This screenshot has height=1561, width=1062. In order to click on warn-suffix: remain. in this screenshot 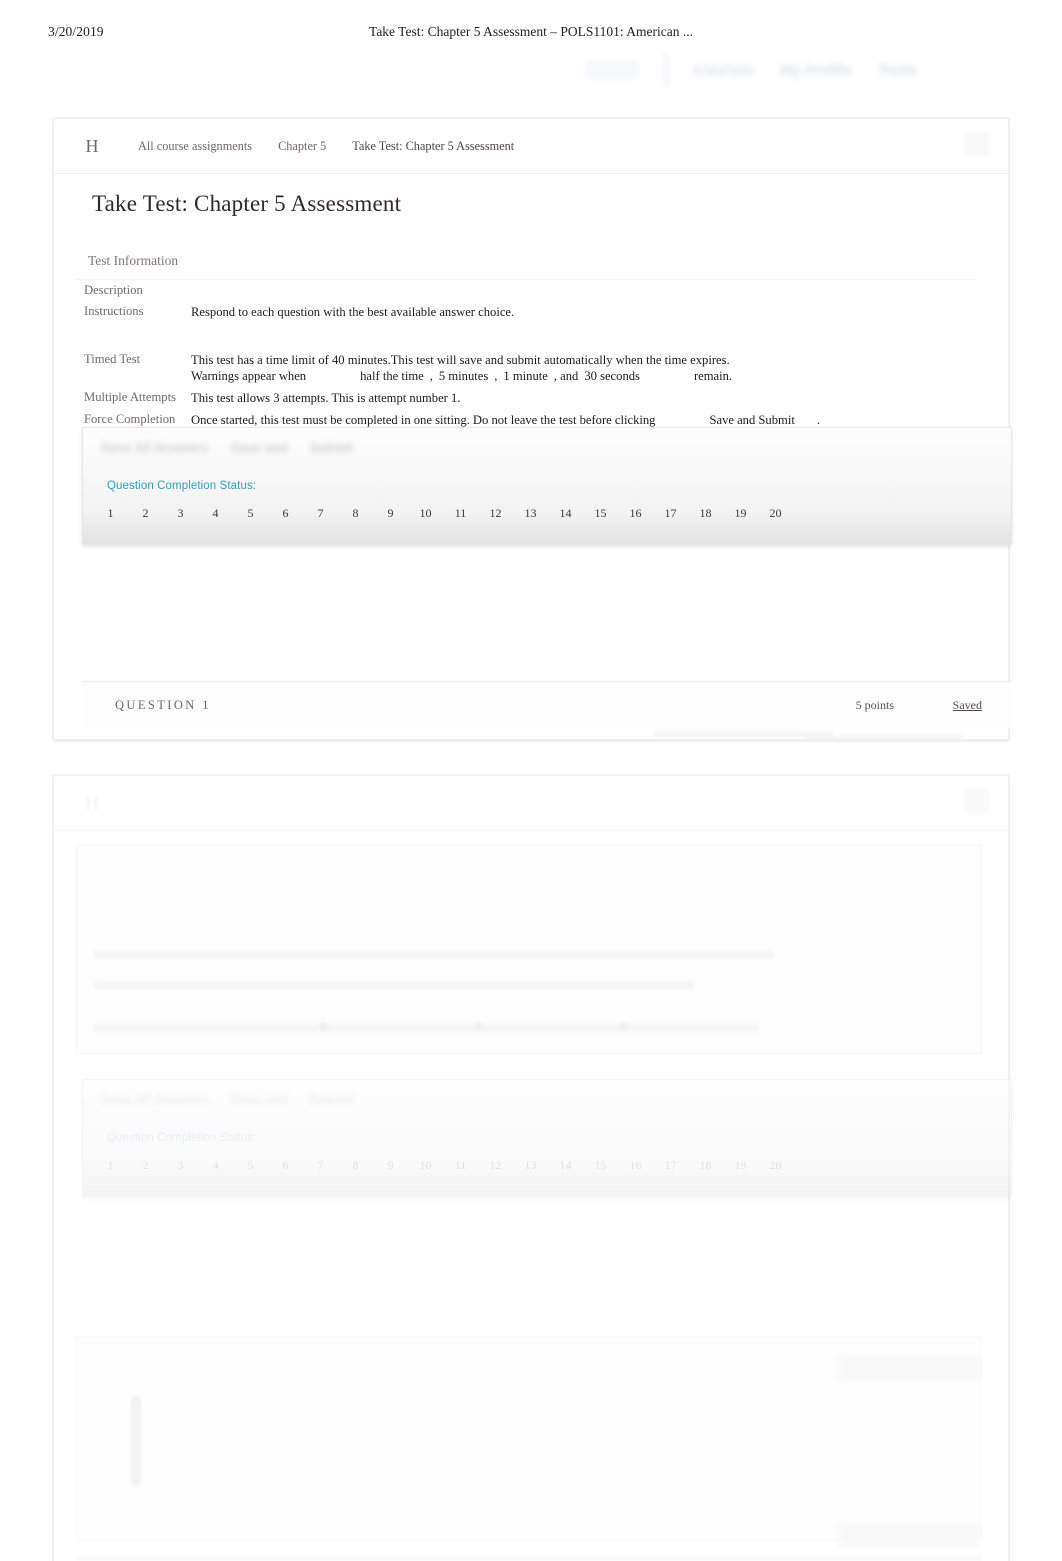, I will do `click(713, 376)`.